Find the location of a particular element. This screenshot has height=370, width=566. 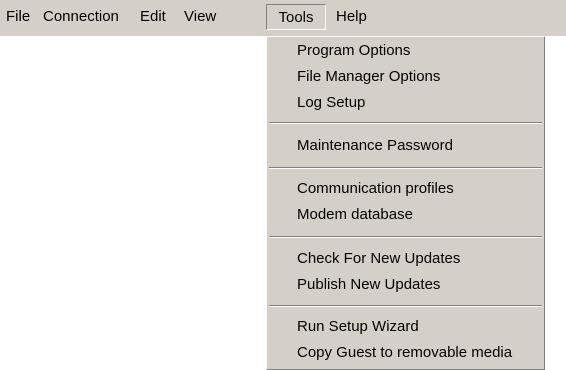

menu-tools: Tools is located at coordinates (296, 17).